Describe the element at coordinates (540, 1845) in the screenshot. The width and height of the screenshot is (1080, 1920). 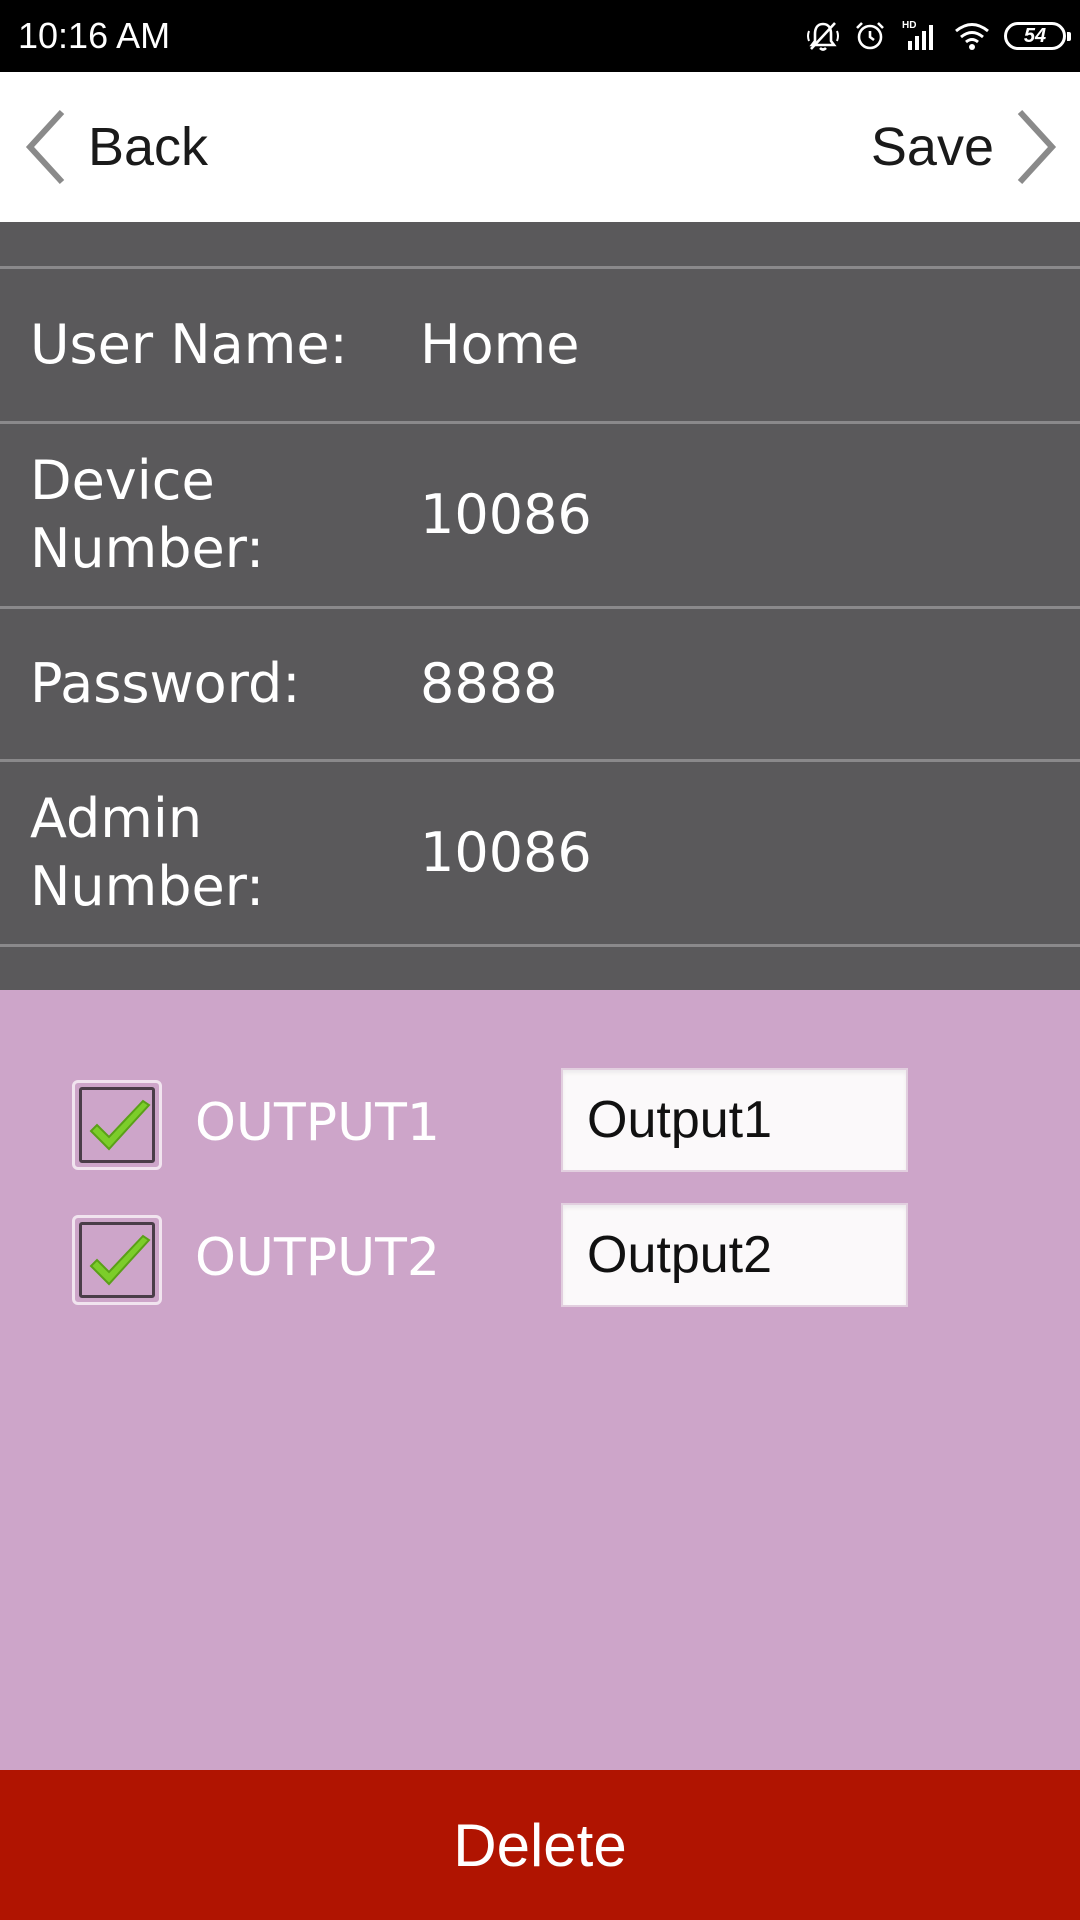
I see `delete-button: Delete` at that location.